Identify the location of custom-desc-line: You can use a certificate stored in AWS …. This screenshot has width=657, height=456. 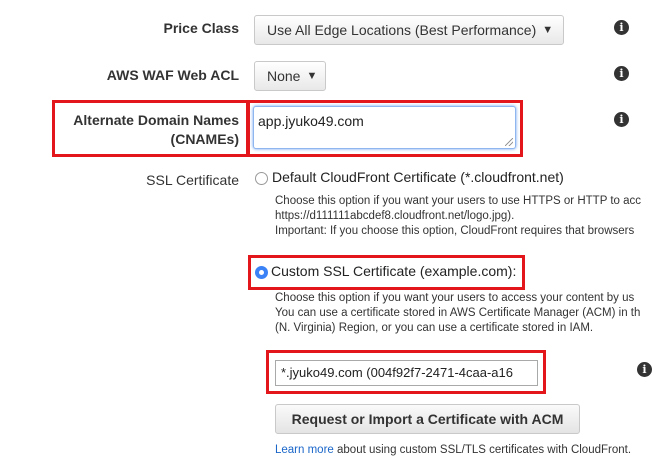
(458, 313).